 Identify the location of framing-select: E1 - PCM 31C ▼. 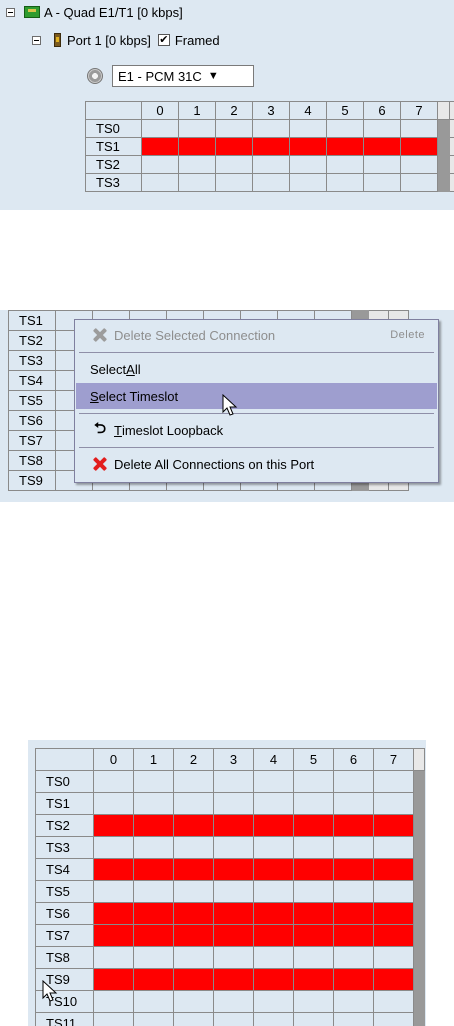
(183, 76).